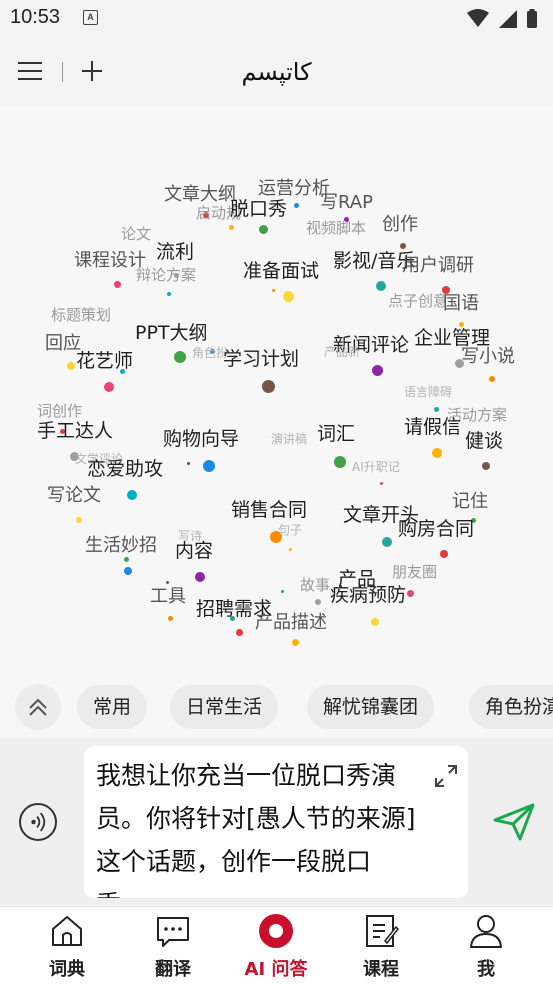 This screenshot has height=985, width=553. What do you see at coordinates (67, 931) in the screenshot?
I see `house-icon` at bounding box center [67, 931].